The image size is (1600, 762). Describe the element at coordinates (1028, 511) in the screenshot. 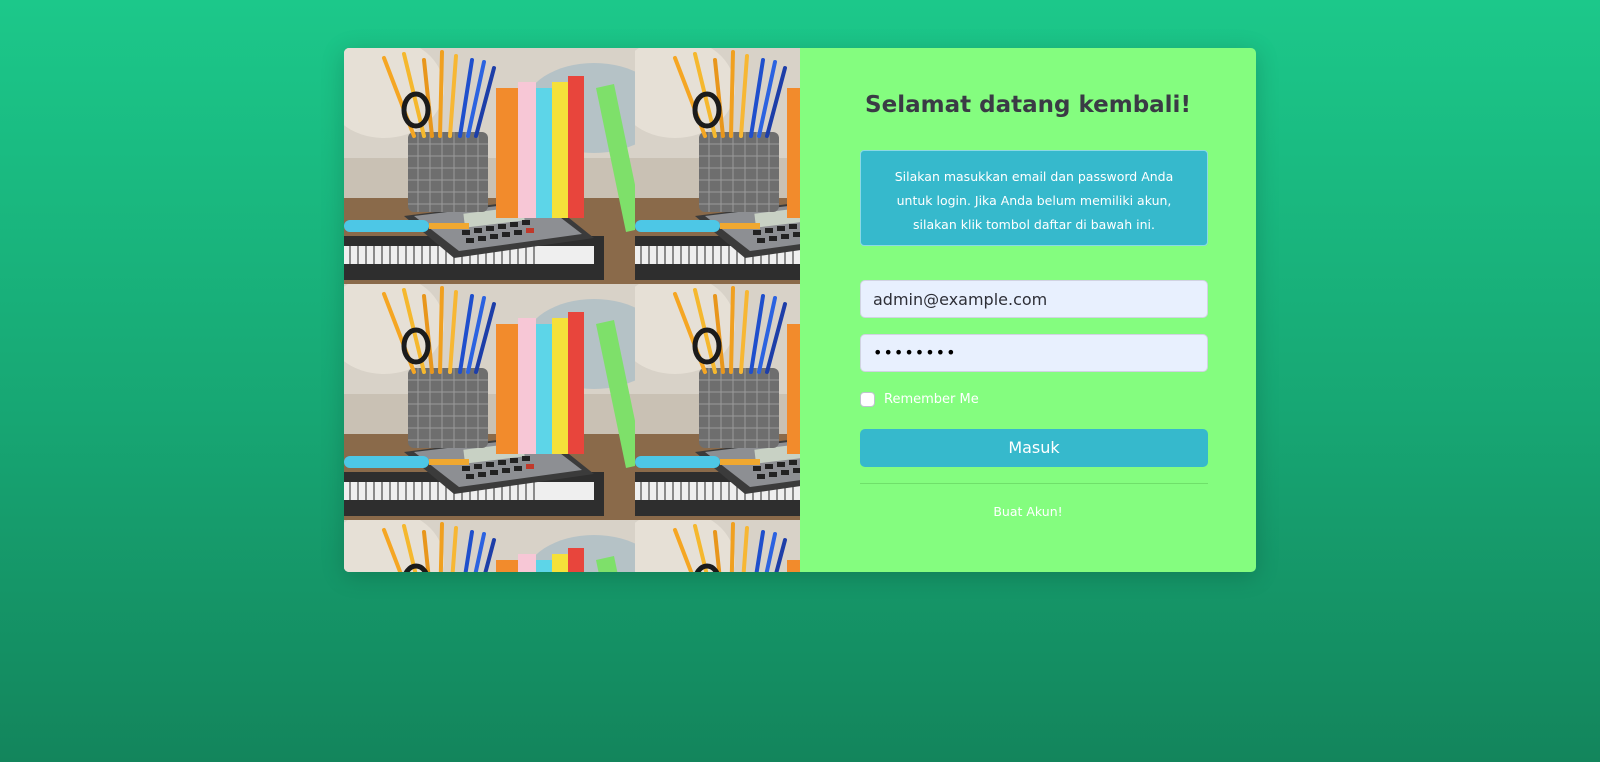

I see `create-account-link: Buat Akun!` at that location.